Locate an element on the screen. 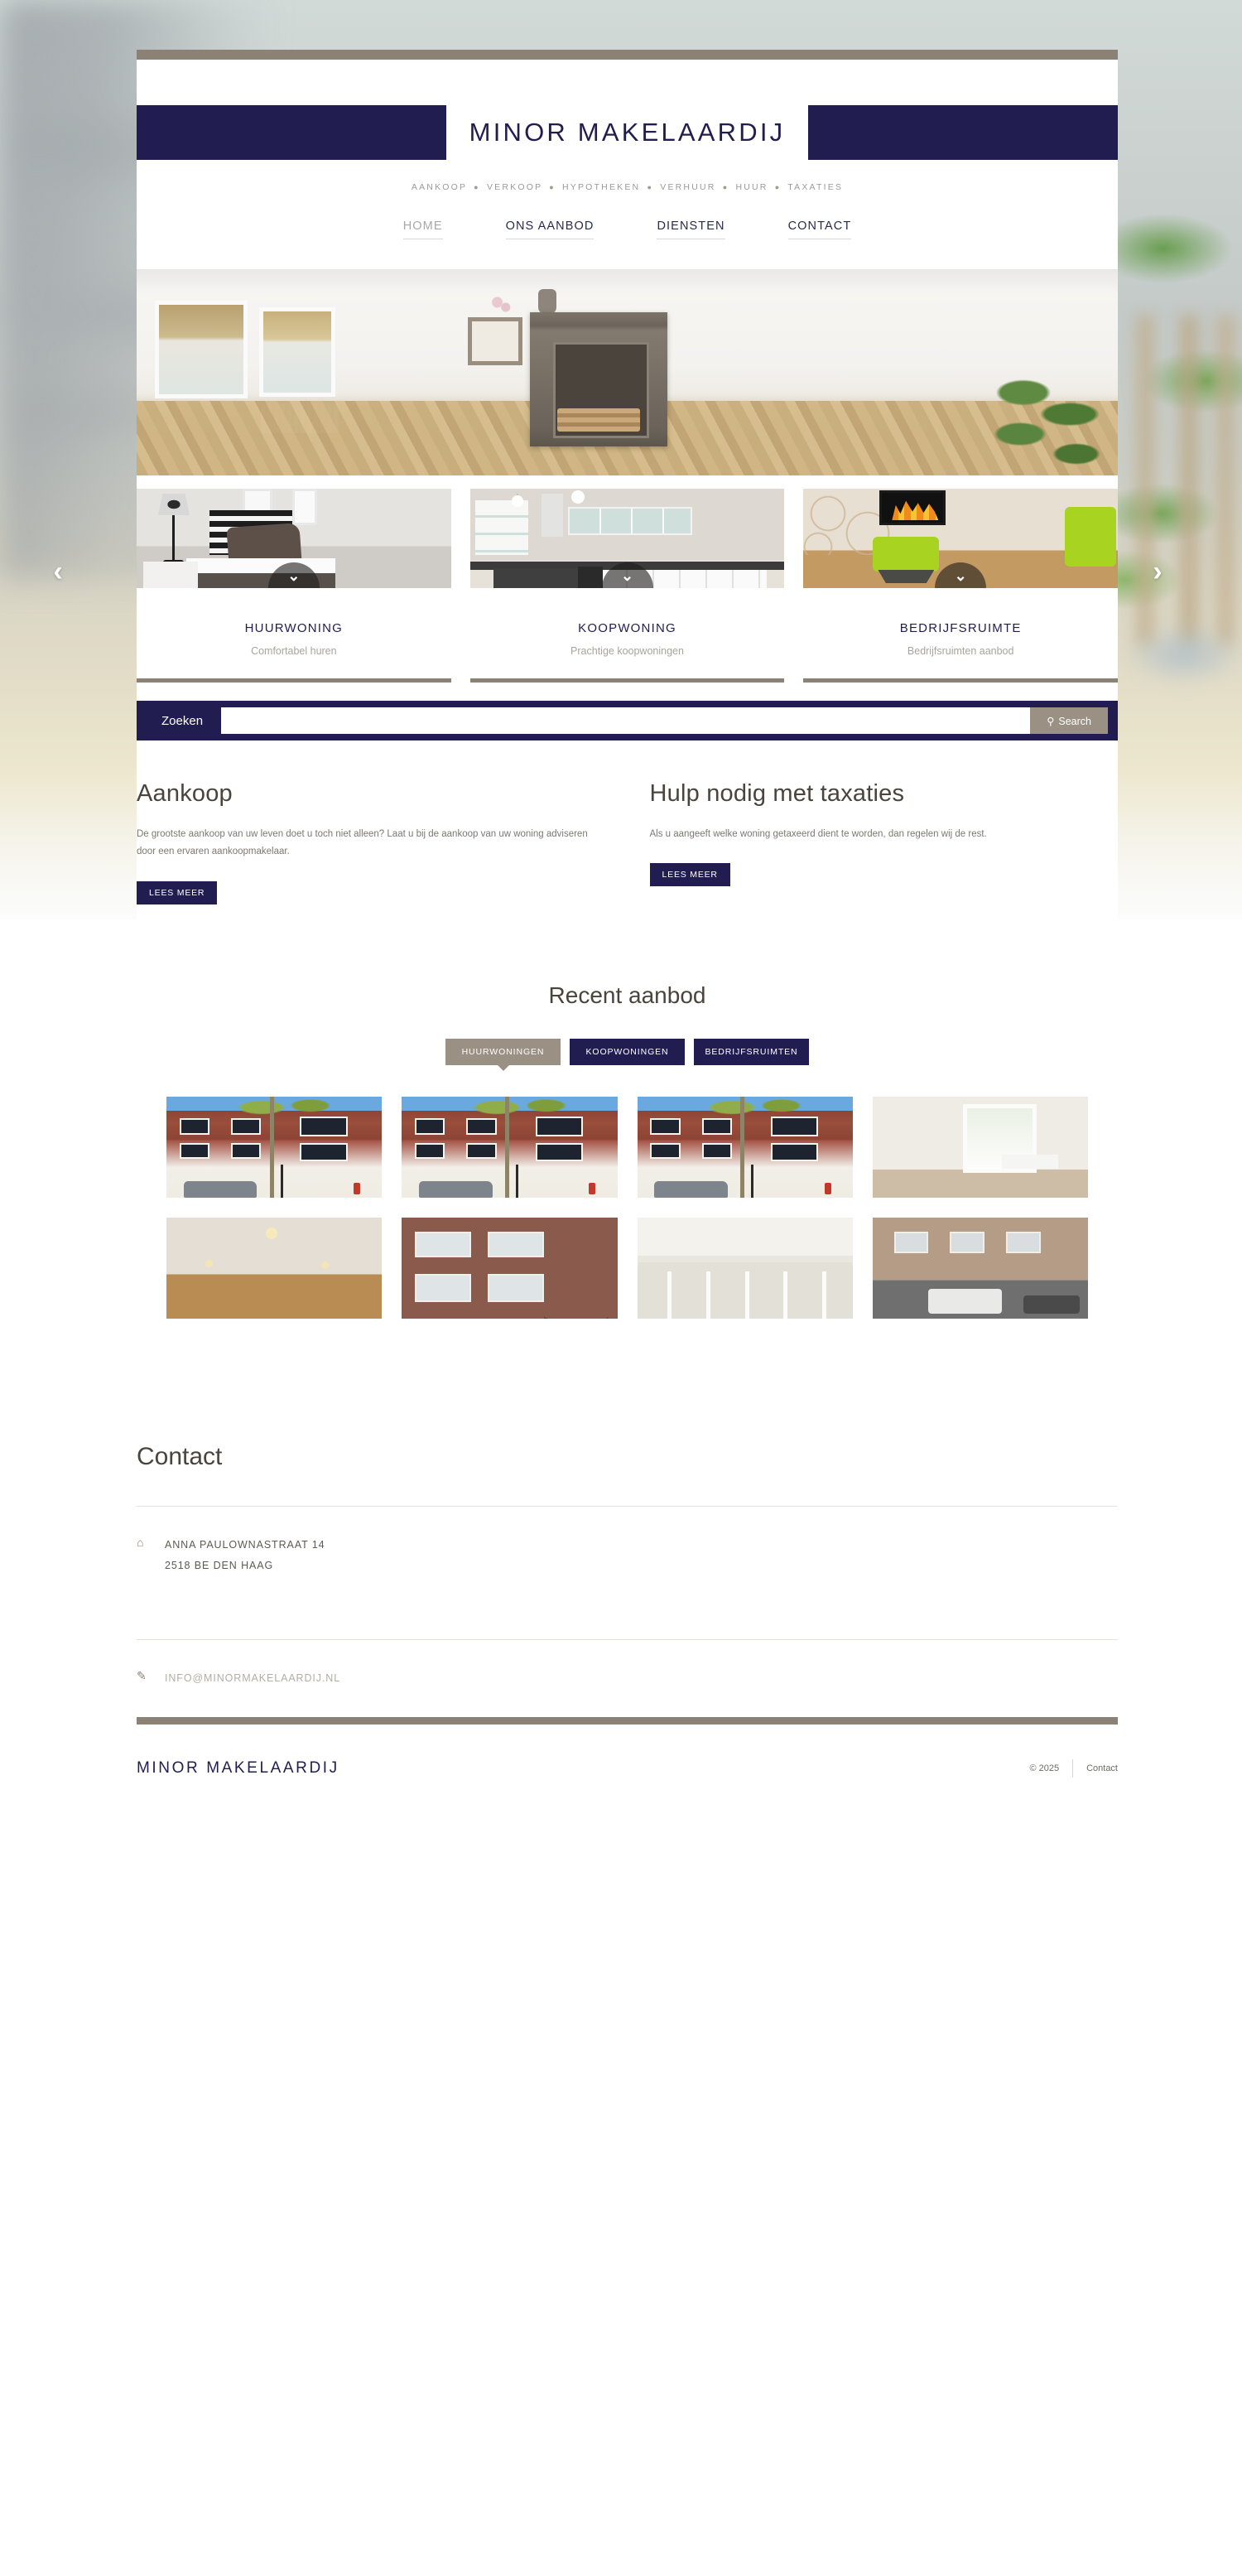 The width and height of the screenshot is (1242, 2576). footer-brand: MINOR MAKELAARDIJ is located at coordinates (238, 1768).